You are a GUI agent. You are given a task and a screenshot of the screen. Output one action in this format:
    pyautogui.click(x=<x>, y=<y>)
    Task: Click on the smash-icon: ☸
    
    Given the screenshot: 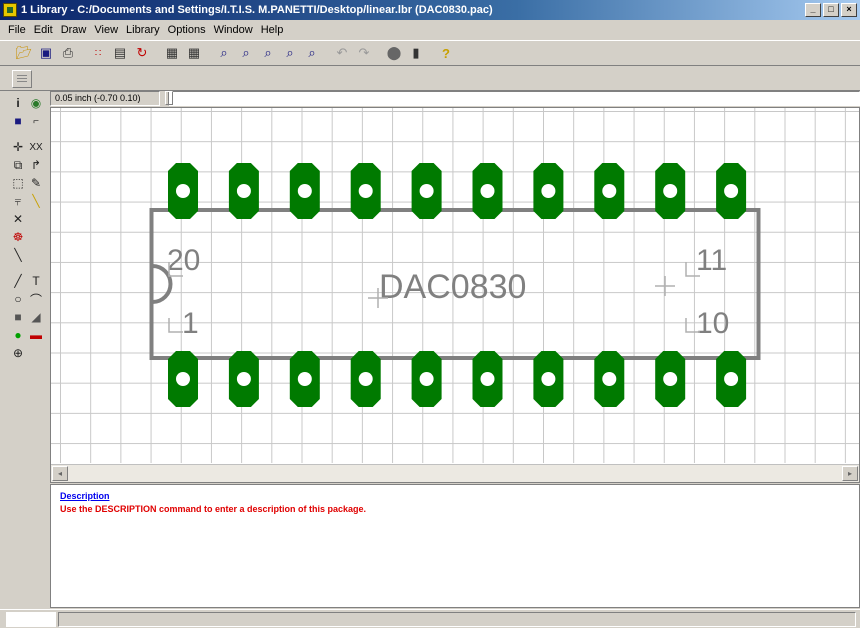 What is the action you would take?
    pyautogui.click(x=18, y=237)
    